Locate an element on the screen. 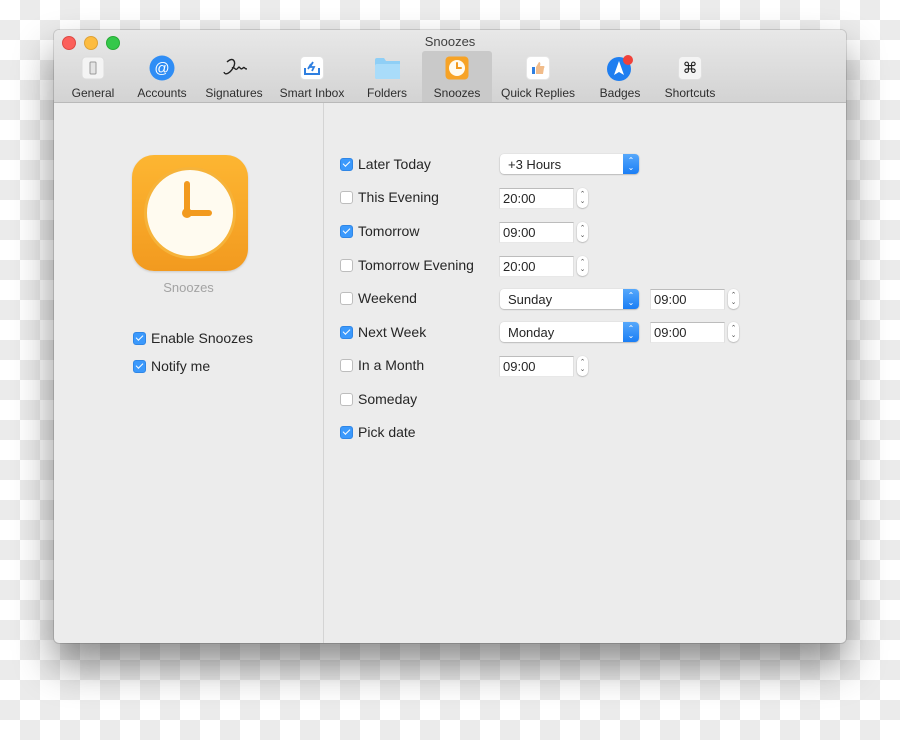 The width and height of the screenshot is (900, 740). tab-signatures: Signatures is located at coordinates (234, 76).